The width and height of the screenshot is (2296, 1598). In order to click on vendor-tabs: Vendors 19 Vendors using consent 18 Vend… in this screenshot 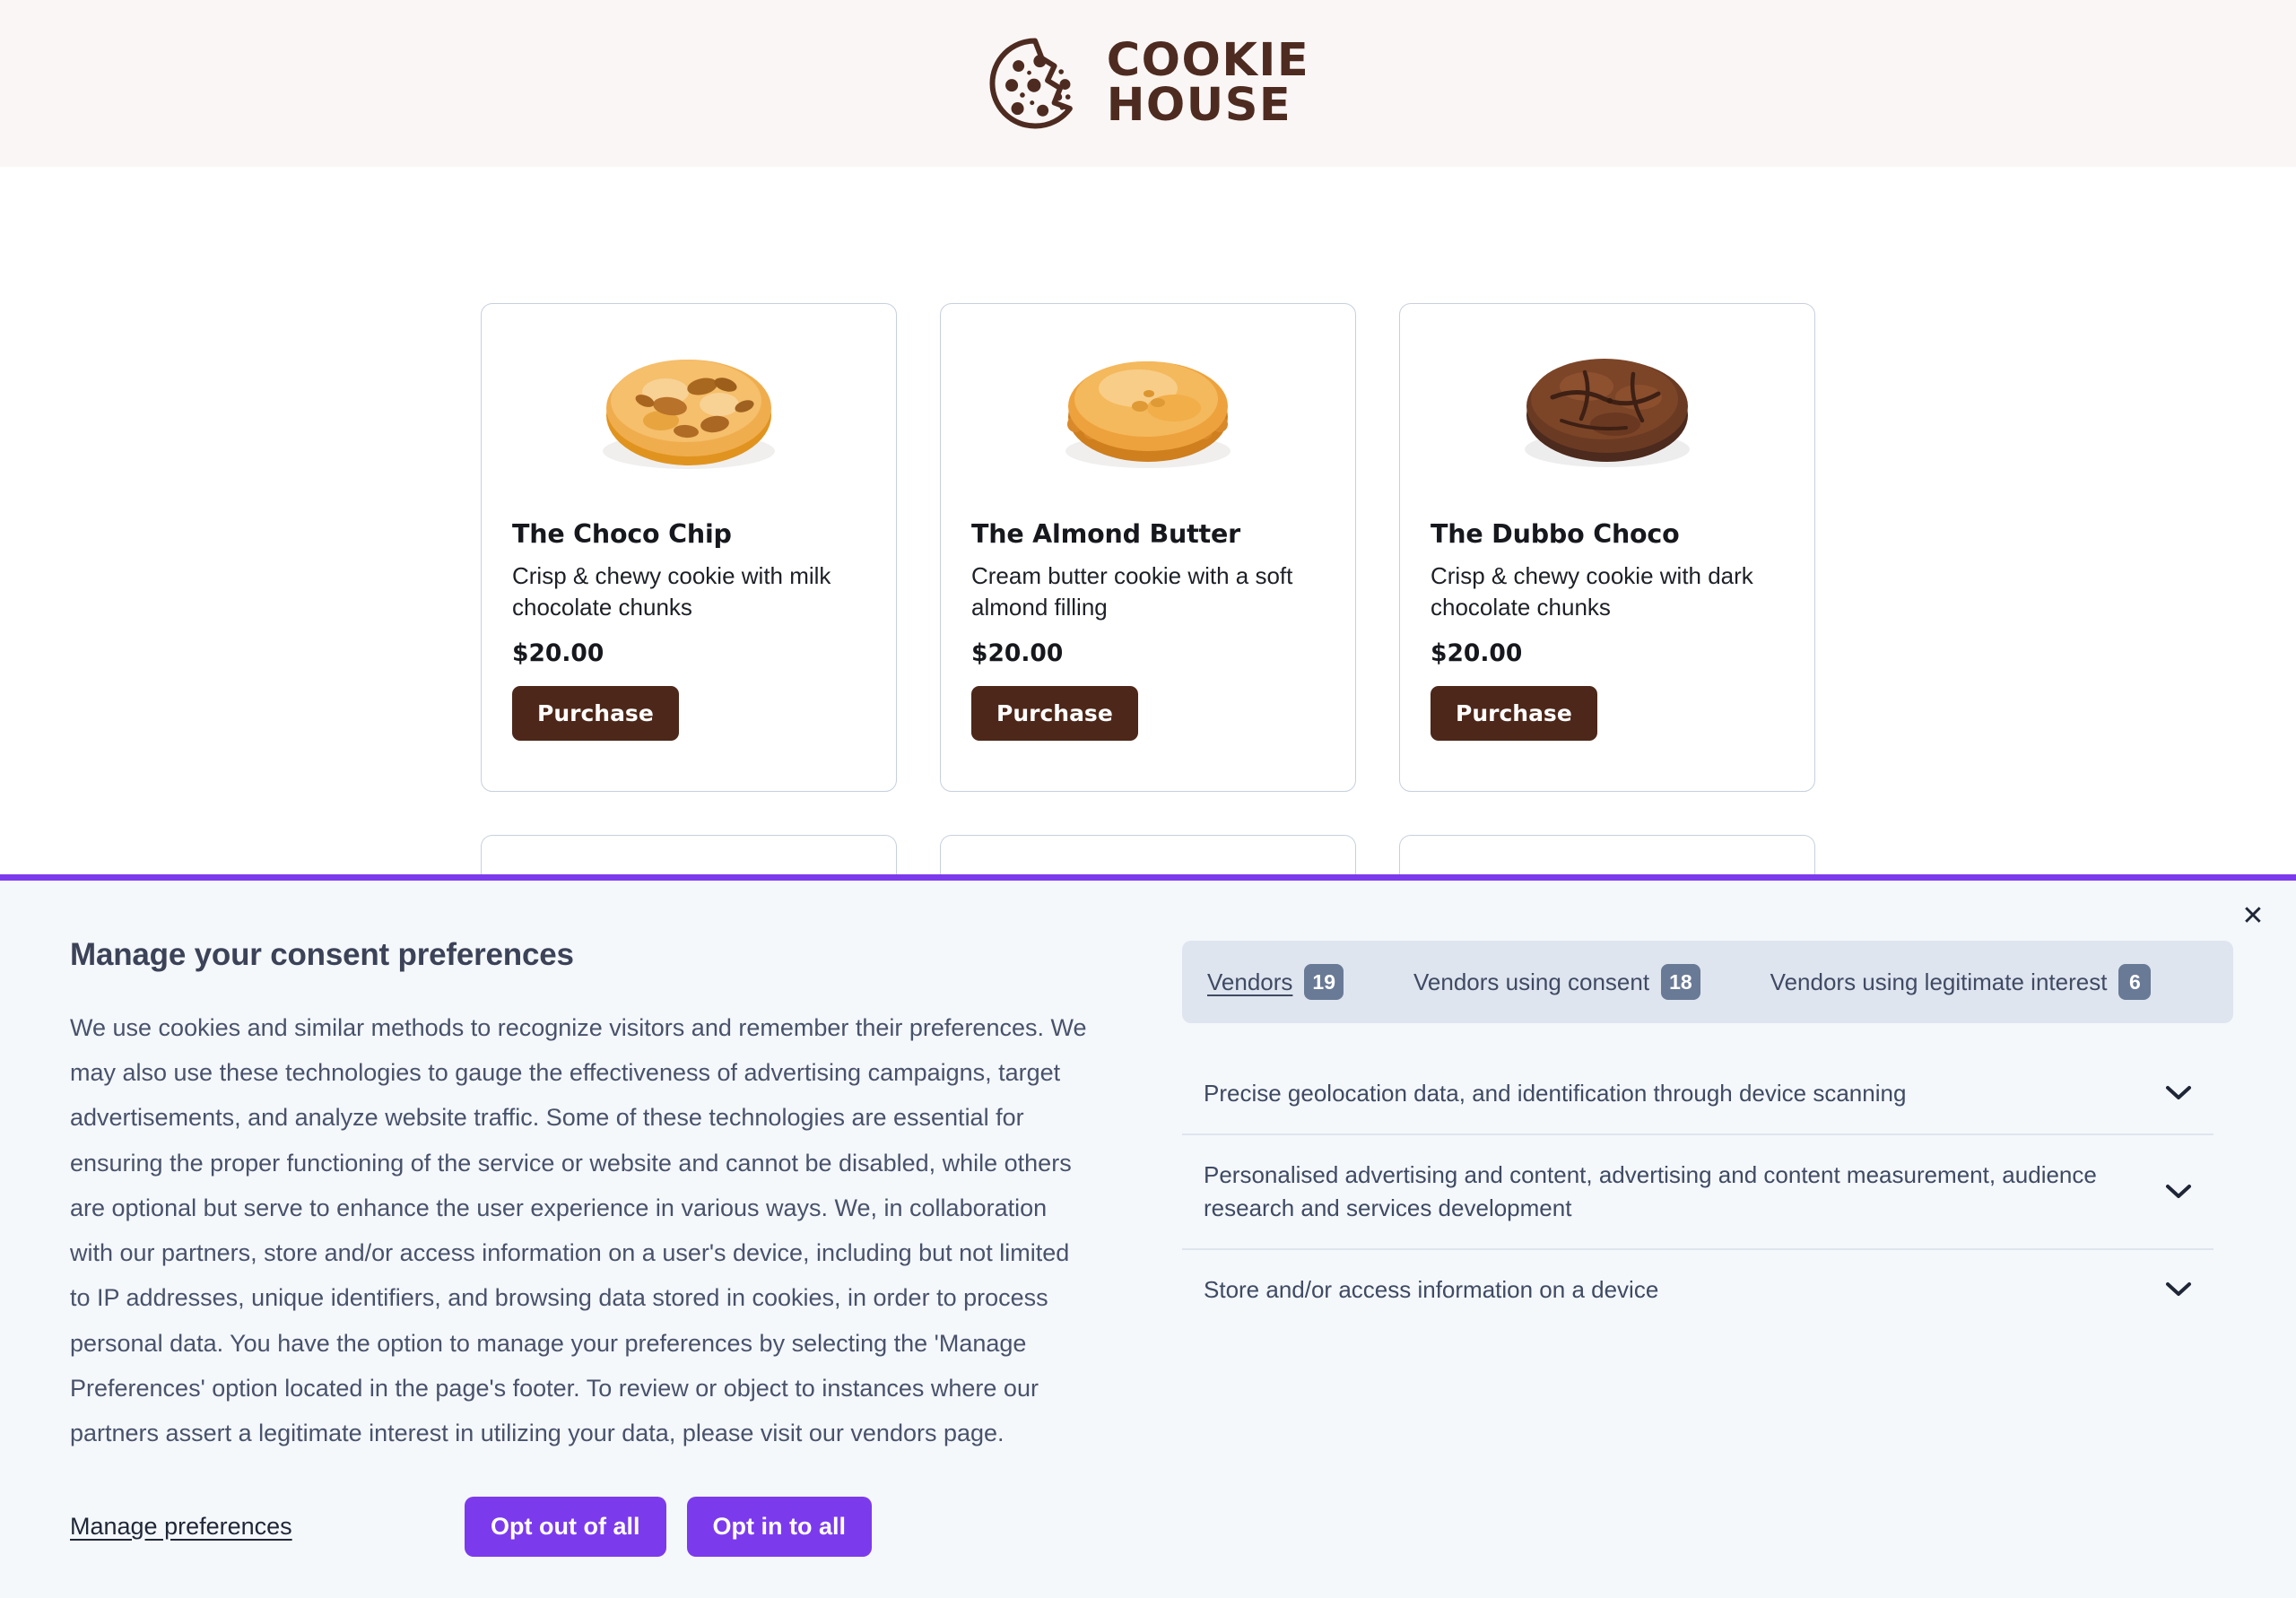, I will do `click(1707, 982)`.